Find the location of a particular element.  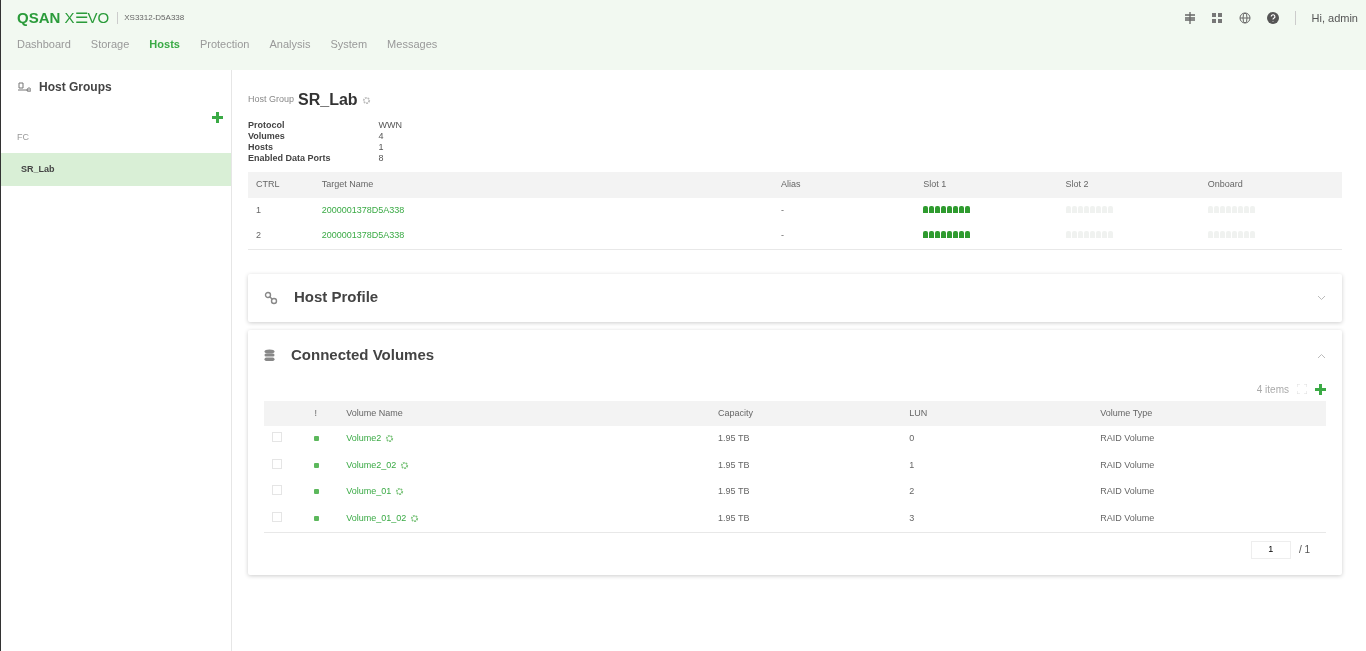

host-group-name: SR_Lab is located at coordinates (328, 100).